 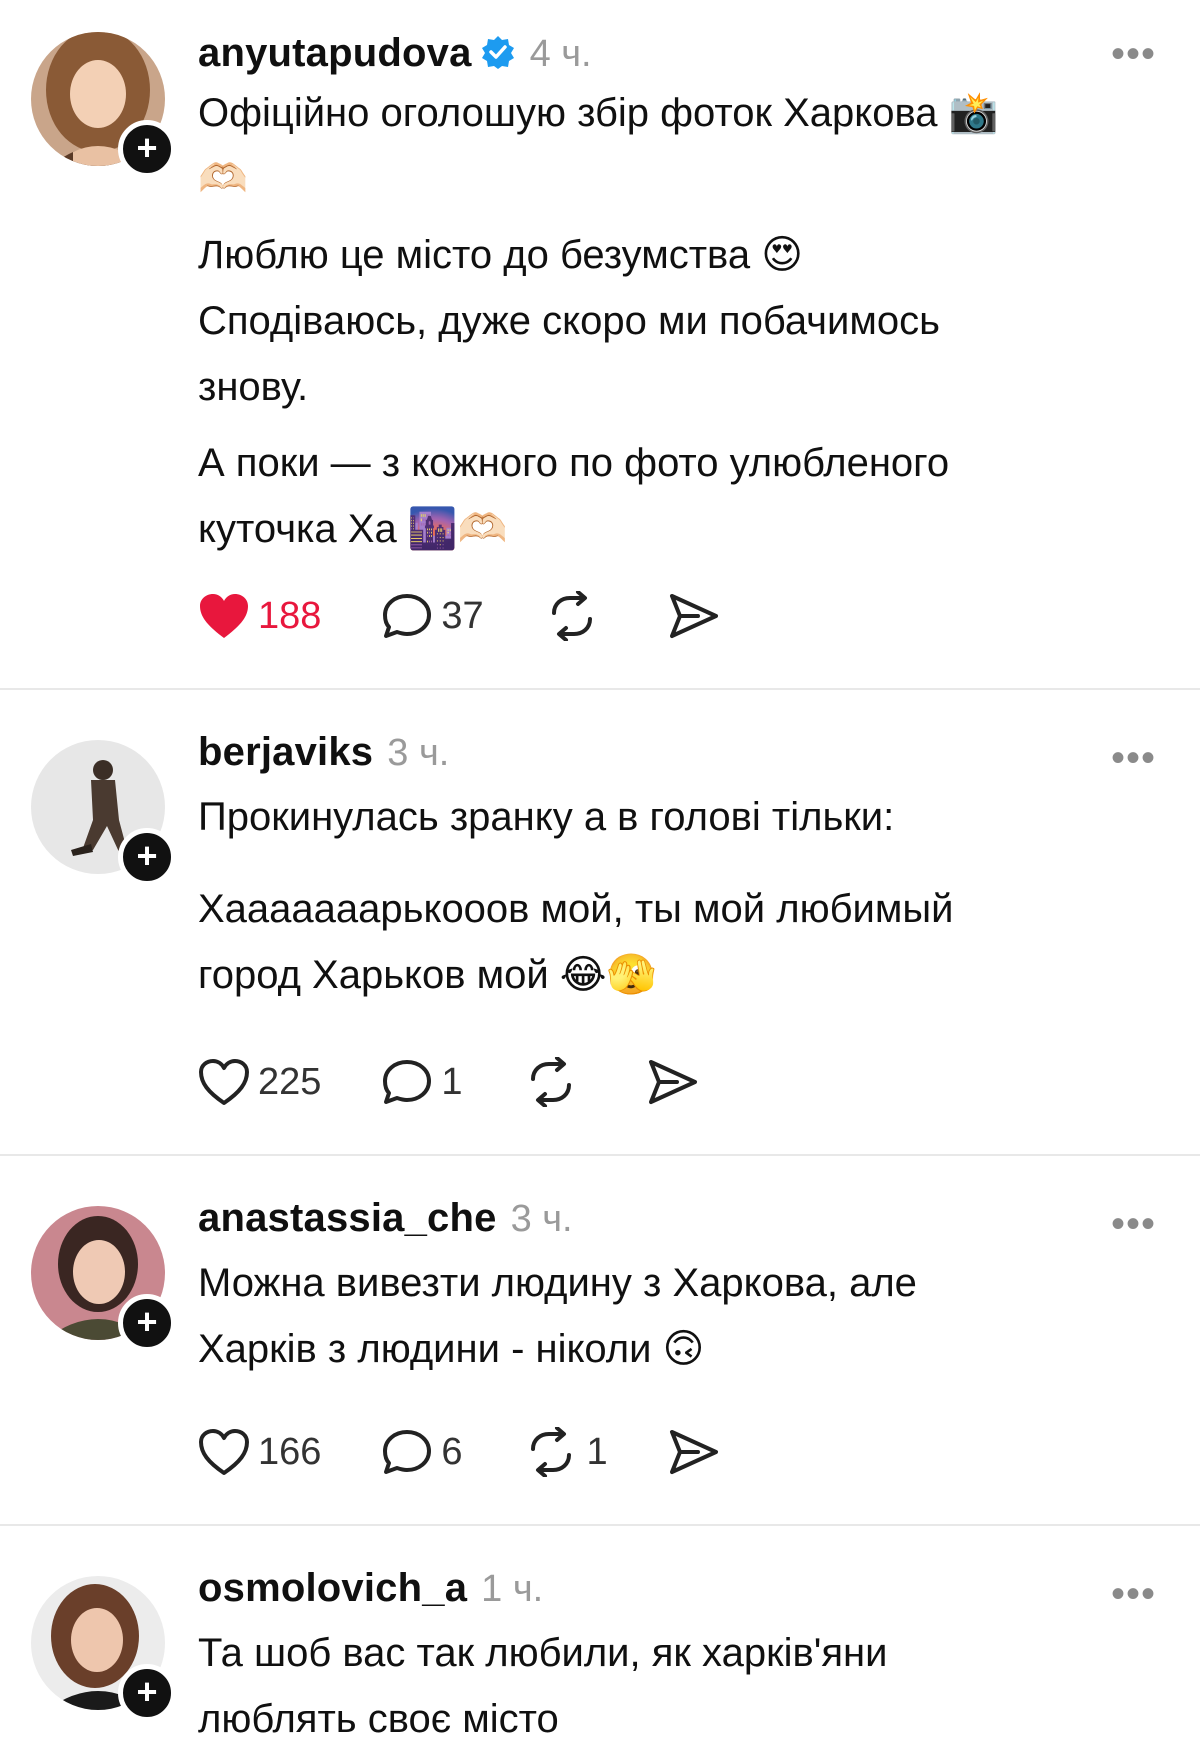 What do you see at coordinates (285, 752) in the screenshot?
I see `username: berjaviks` at bounding box center [285, 752].